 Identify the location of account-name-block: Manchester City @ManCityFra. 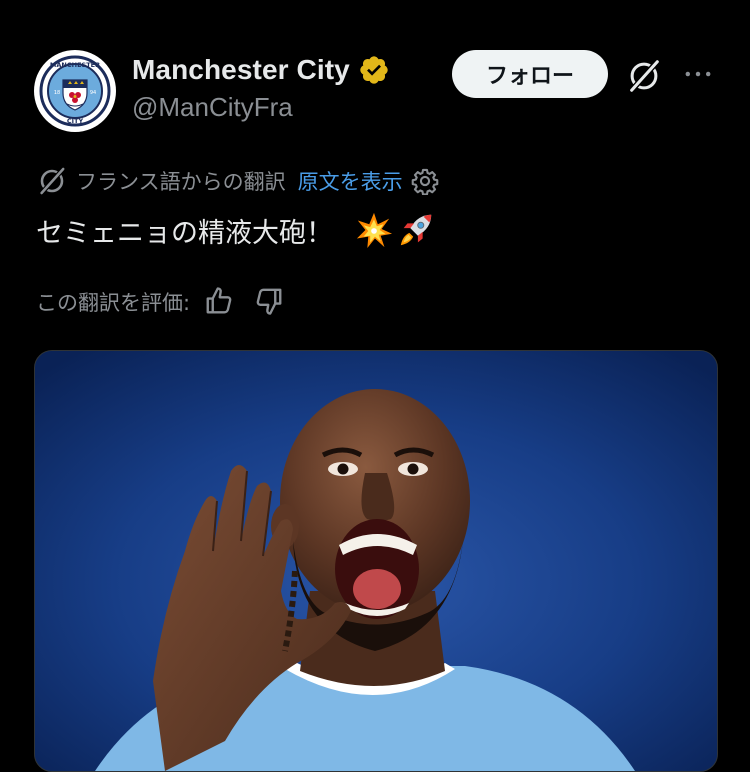
(261, 87).